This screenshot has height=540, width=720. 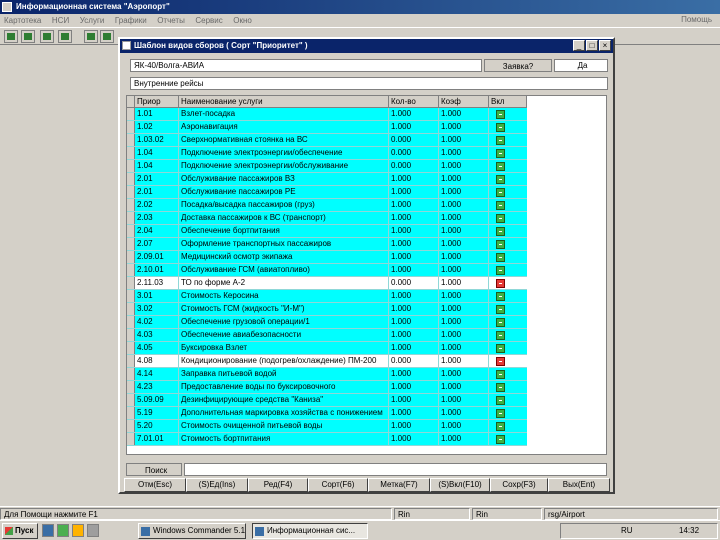 What do you see at coordinates (171, 21) in the screenshot?
I see `menu-reports: Отчеты` at bounding box center [171, 21].